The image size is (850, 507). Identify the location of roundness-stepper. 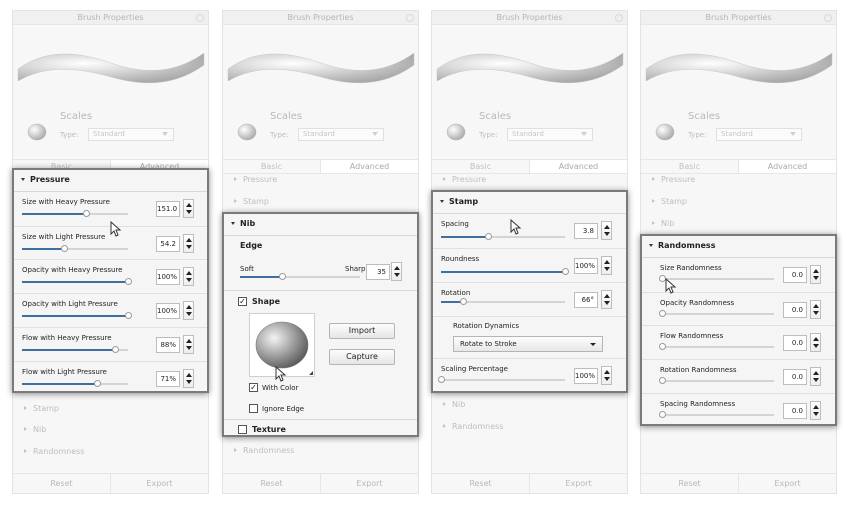
(606, 265).